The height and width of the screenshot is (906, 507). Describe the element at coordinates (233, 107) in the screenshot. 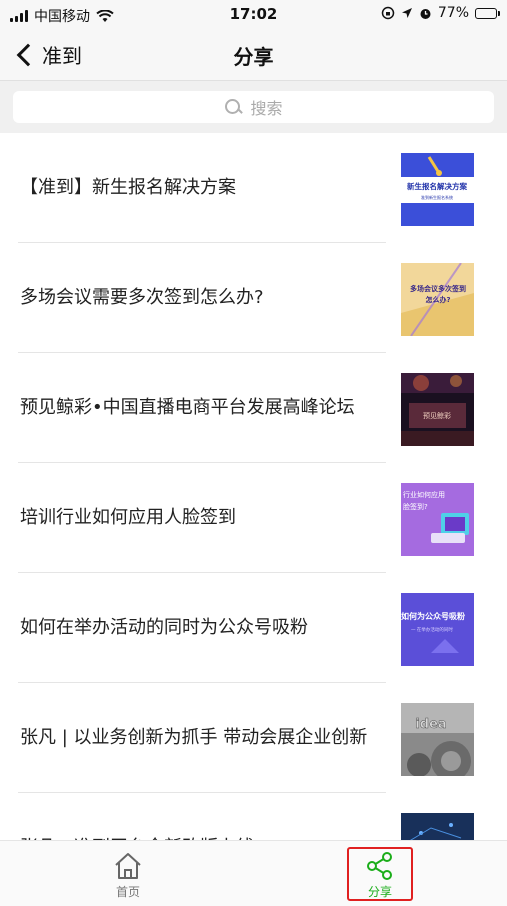

I see `search-icon` at that location.